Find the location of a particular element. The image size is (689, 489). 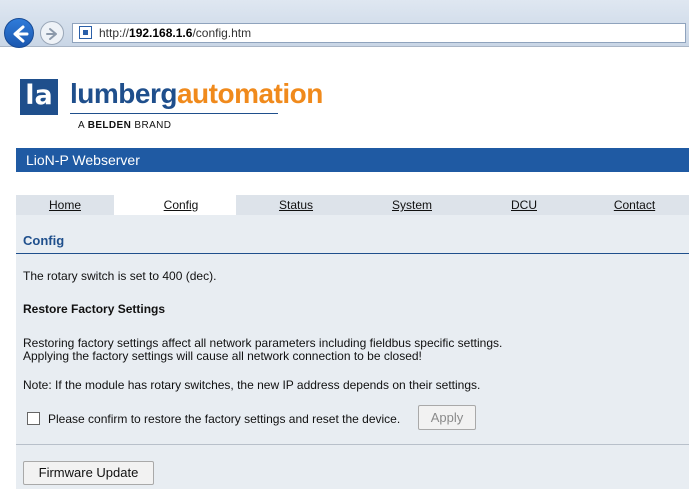

logo-wordmark: lumbergautomation is located at coordinates (196, 94).